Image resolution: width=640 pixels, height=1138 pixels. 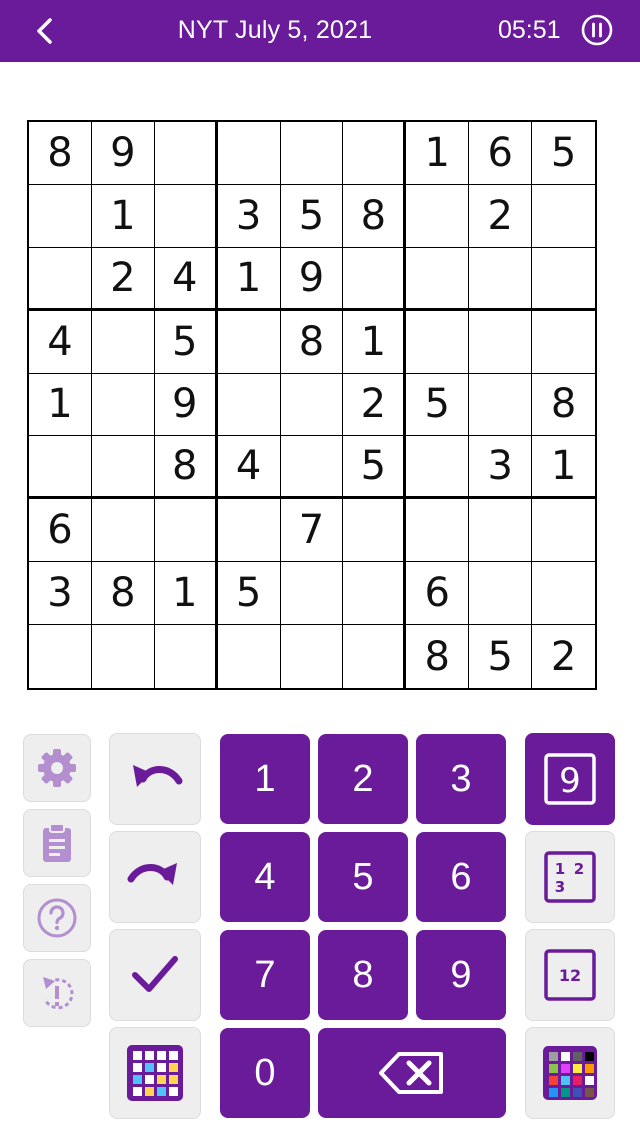 What do you see at coordinates (312, 594) in the screenshot?
I see `cell-r8-c5` at bounding box center [312, 594].